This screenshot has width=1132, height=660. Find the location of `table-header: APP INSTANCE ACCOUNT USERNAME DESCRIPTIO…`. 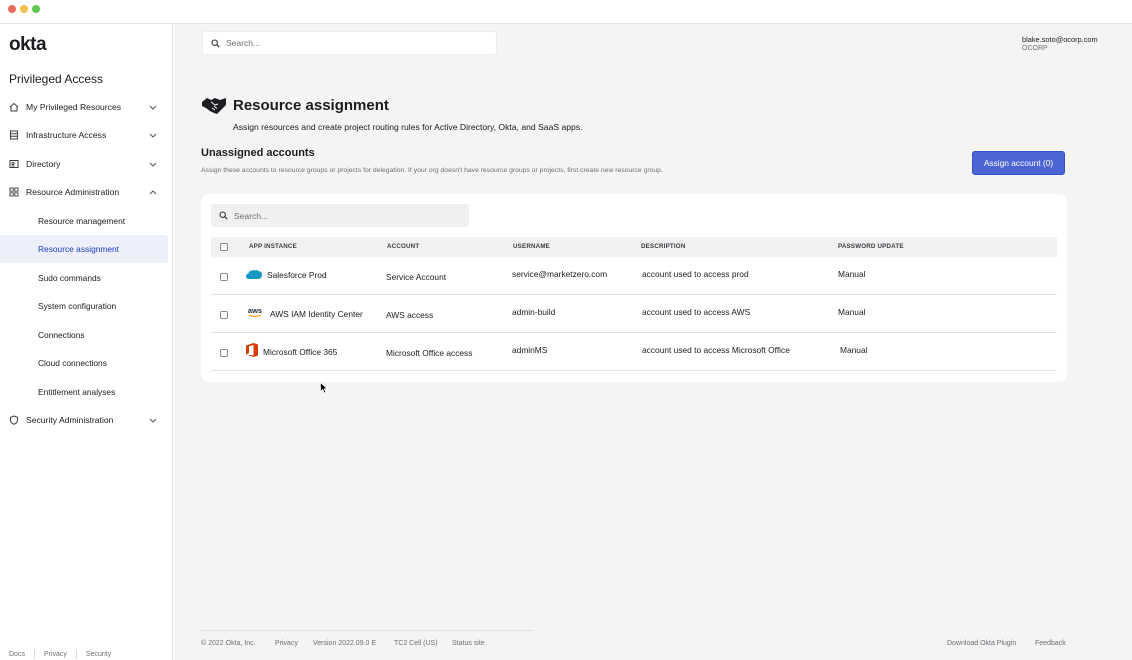

table-header: APP INSTANCE ACCOUNT USERNAME DESCRIPTIO… is located at coordinates (634, 247).